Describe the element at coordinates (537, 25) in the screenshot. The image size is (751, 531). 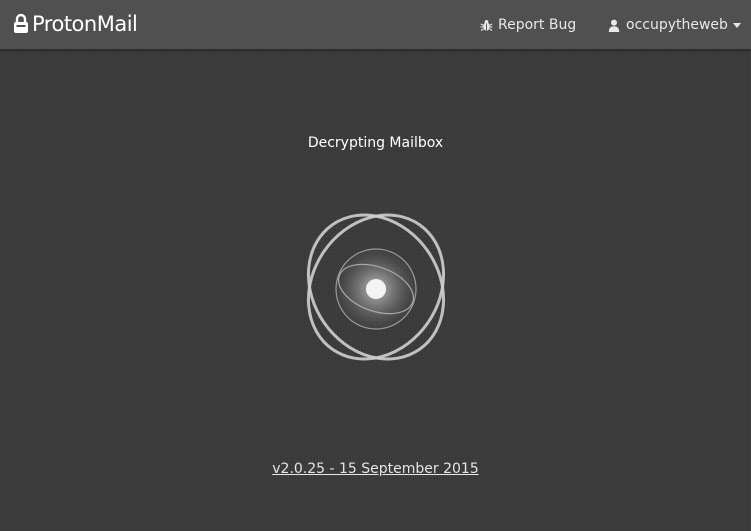
I see `report-bug-label: Report Bug` at that location.